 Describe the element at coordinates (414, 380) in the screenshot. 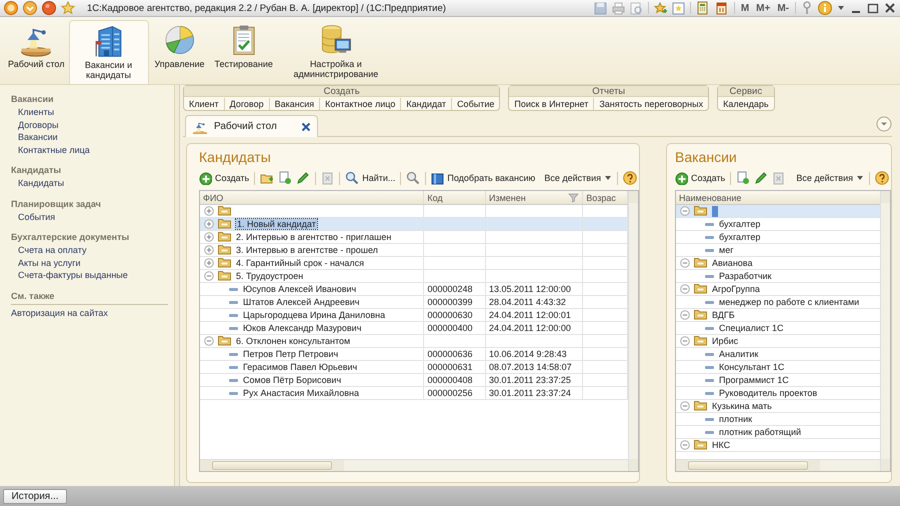

I see `table-row: Сомов Пётр Борисович 000000408 30.01.2011 23:37:25` at that location.